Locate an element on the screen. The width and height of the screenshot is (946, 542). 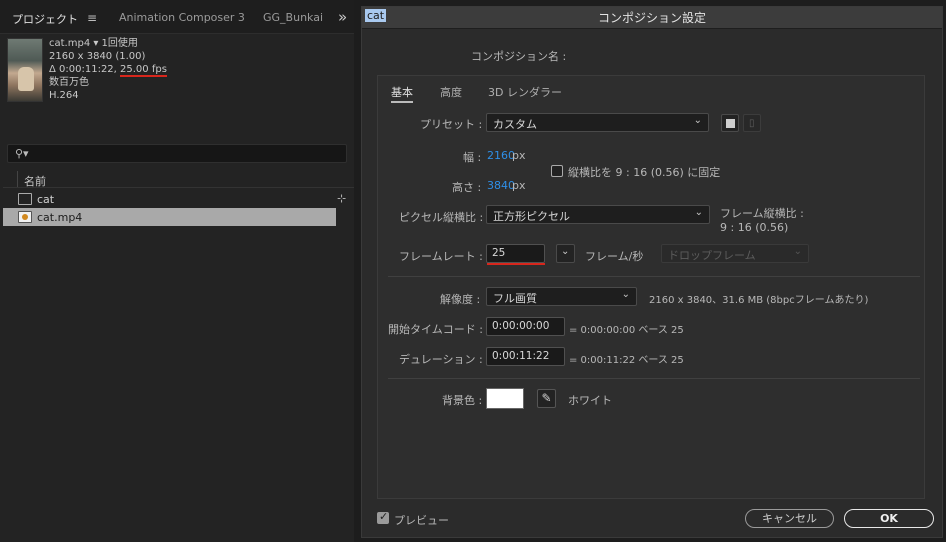
annotation-underline is located at coordinates (516, 264).